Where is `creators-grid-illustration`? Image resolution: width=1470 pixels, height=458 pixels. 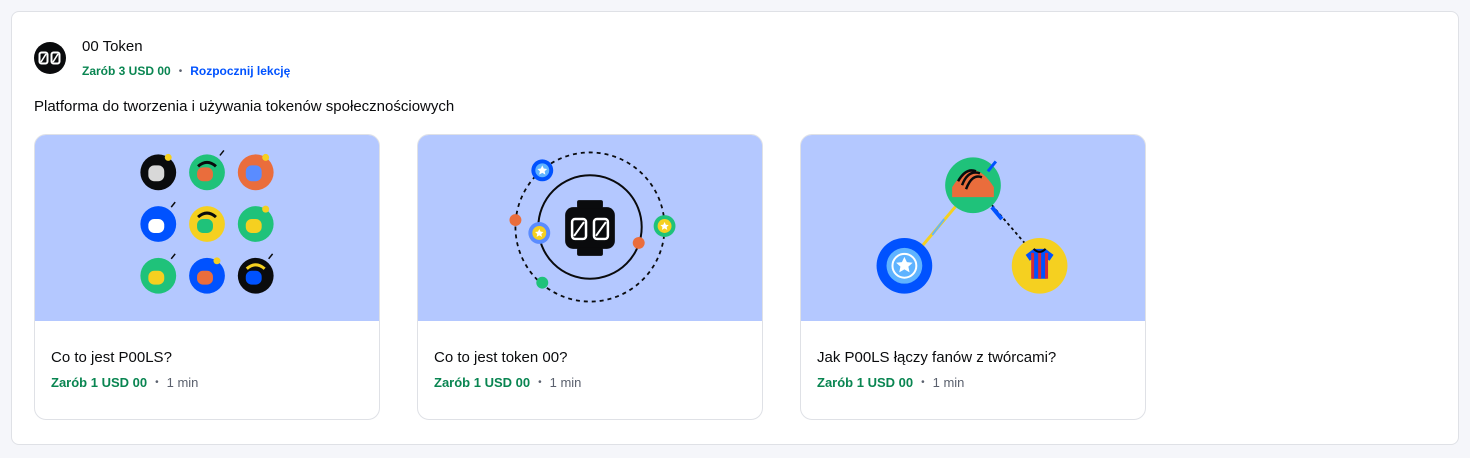 creators-grid-illustration is located at coordinates (207, 228).